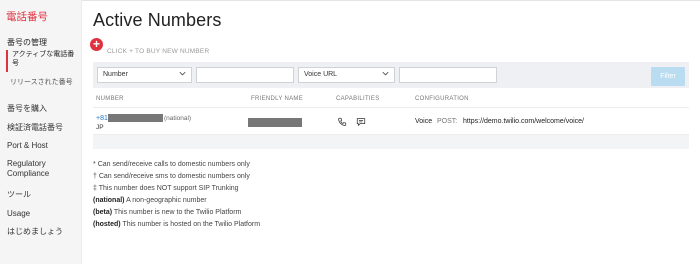 The width and height of the screenshot is (700, 264). Describe the element at coordinates (442, 99) in the screenshot. I see `column-header-configuration: CONFIGURATION` at that location.